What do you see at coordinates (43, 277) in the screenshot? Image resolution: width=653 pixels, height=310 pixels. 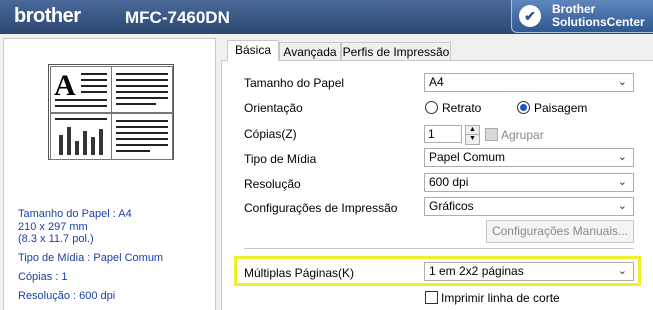 I see `info-copies: Cópias : 1` at bounding box center [43, 277].